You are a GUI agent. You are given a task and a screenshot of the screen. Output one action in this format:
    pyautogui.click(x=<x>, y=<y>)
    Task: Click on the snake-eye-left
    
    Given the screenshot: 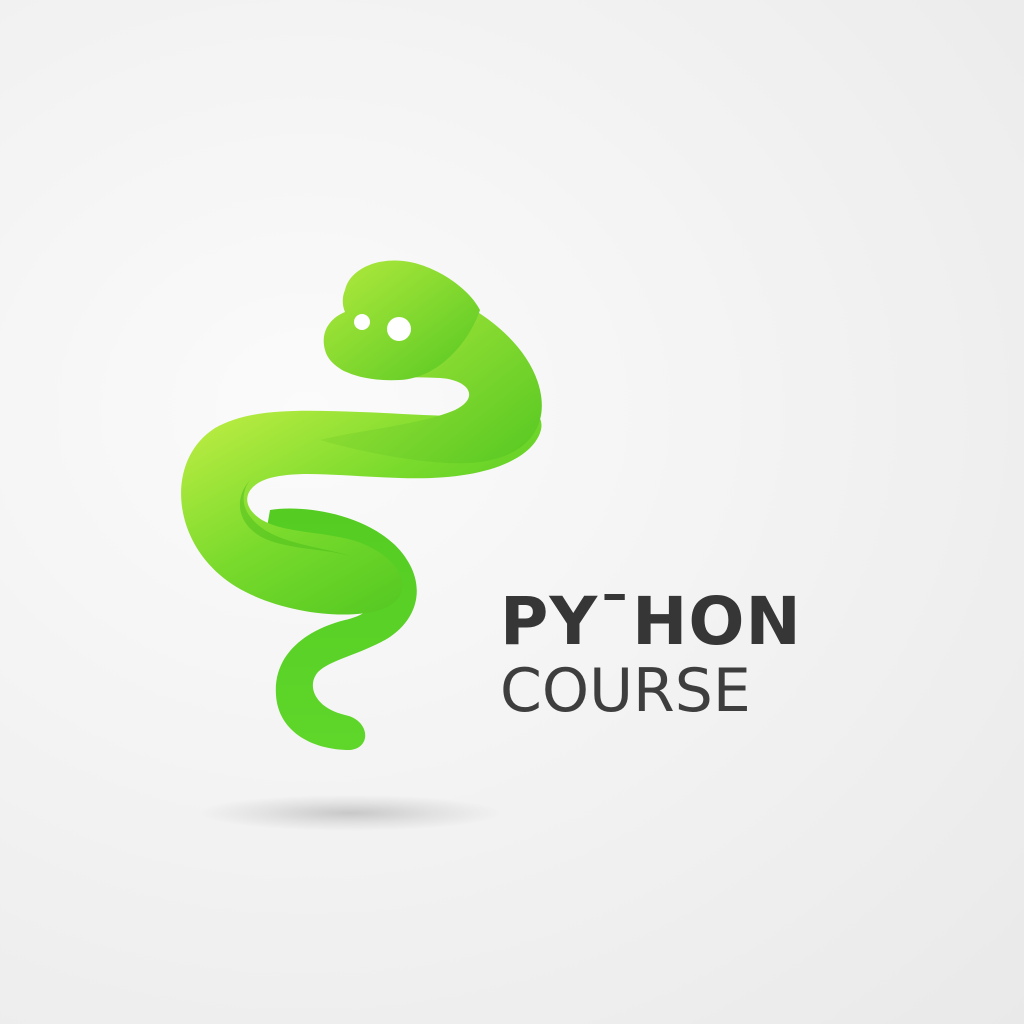 What is the action you would take?
    pyautogui.click(x=362, y=322)
    